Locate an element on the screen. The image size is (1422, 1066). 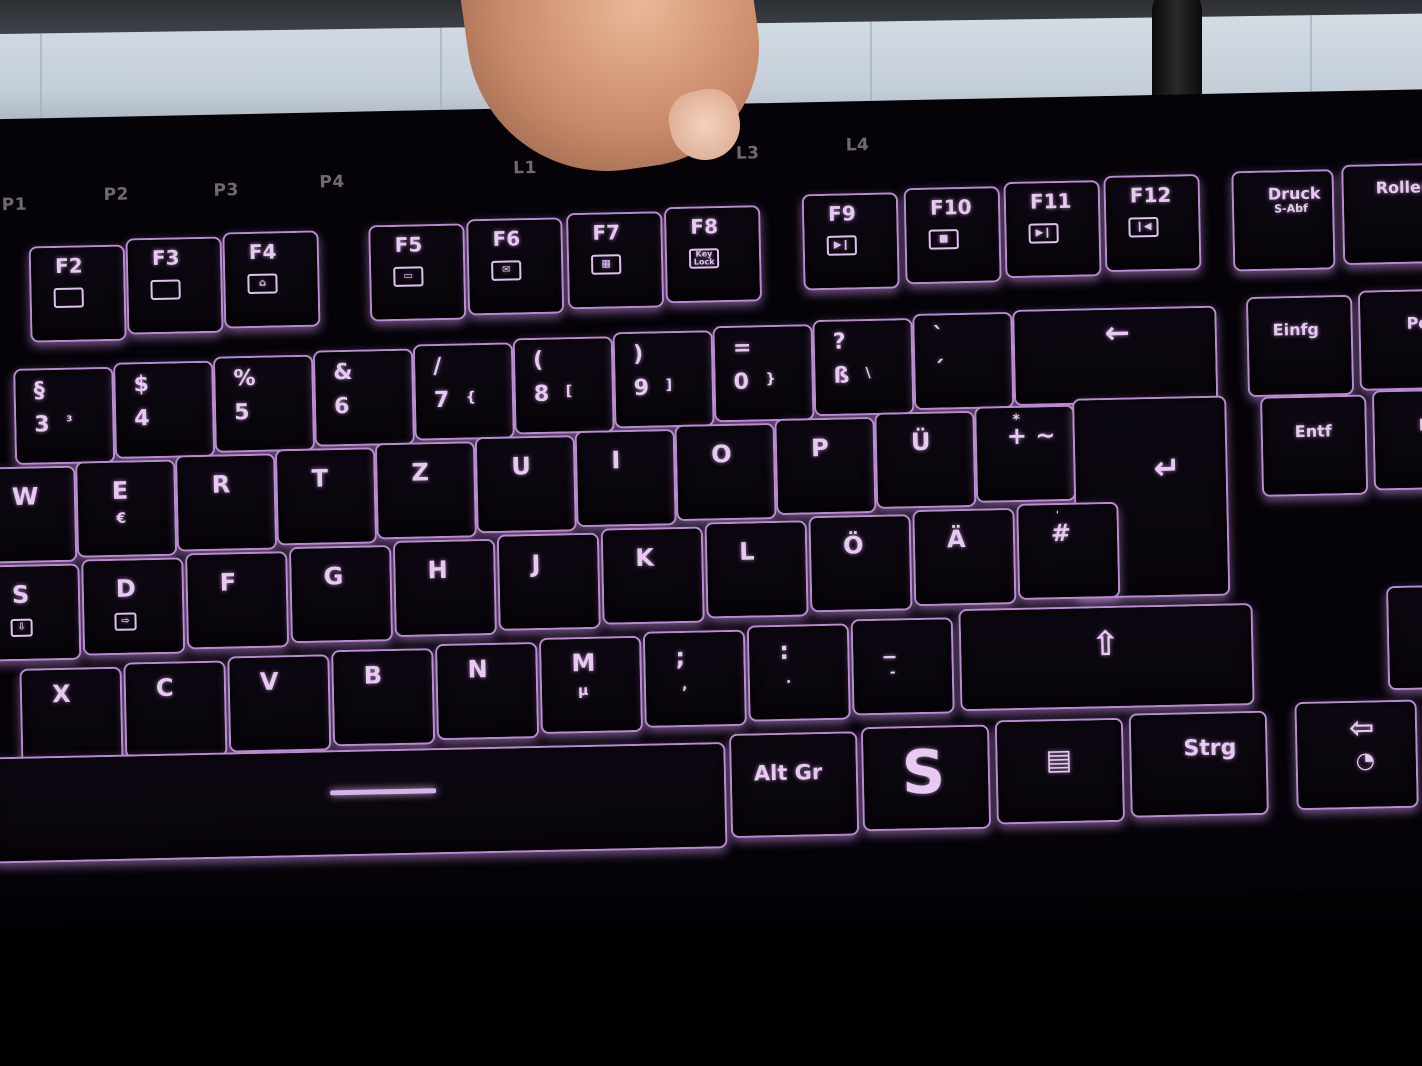
key-label: Druck is located at coordinates (1294, 193).